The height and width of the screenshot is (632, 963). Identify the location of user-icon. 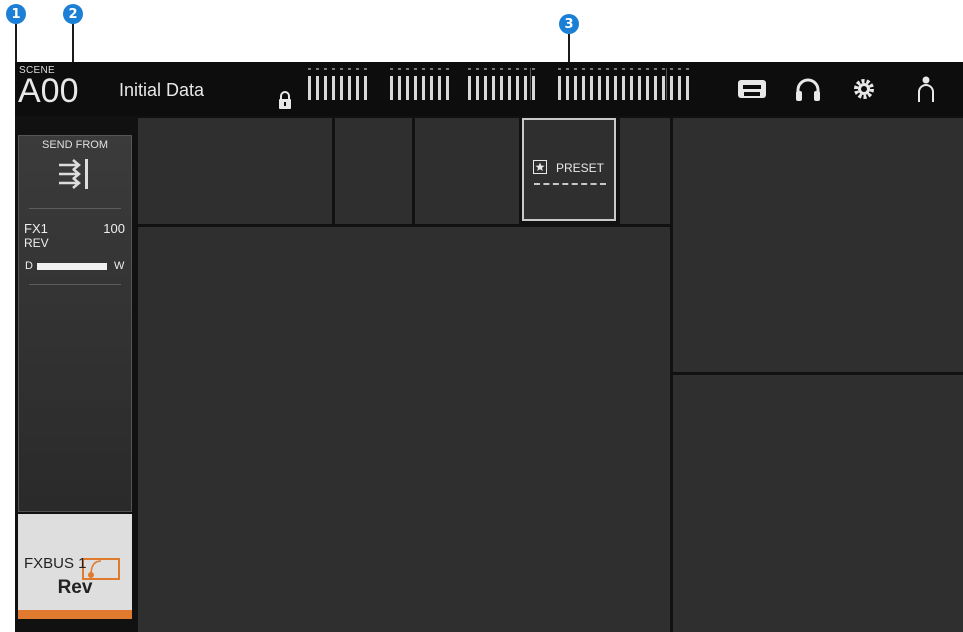
(926, 89).